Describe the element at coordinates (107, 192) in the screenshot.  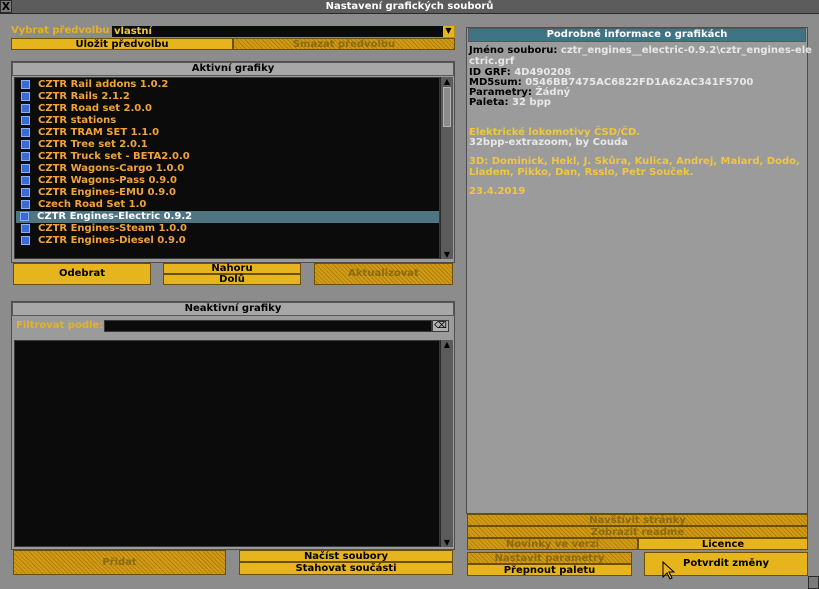
I see `grf-item-label: CZTR Engines-EMU 0.9.0` at that location.